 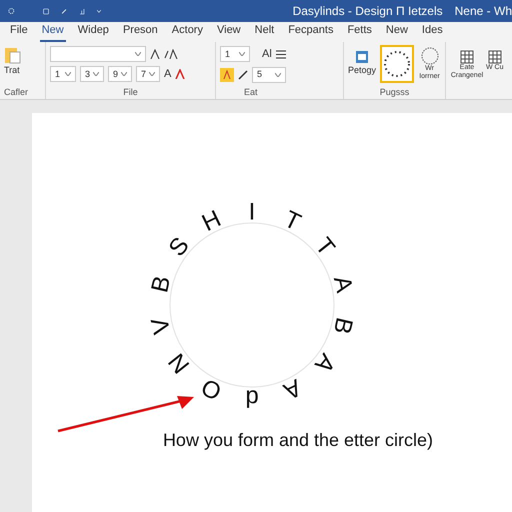 What do you see at coordinates (267, 54) in the screenshot?
I see `sort-label: Al` at bounding box center [267, 54].